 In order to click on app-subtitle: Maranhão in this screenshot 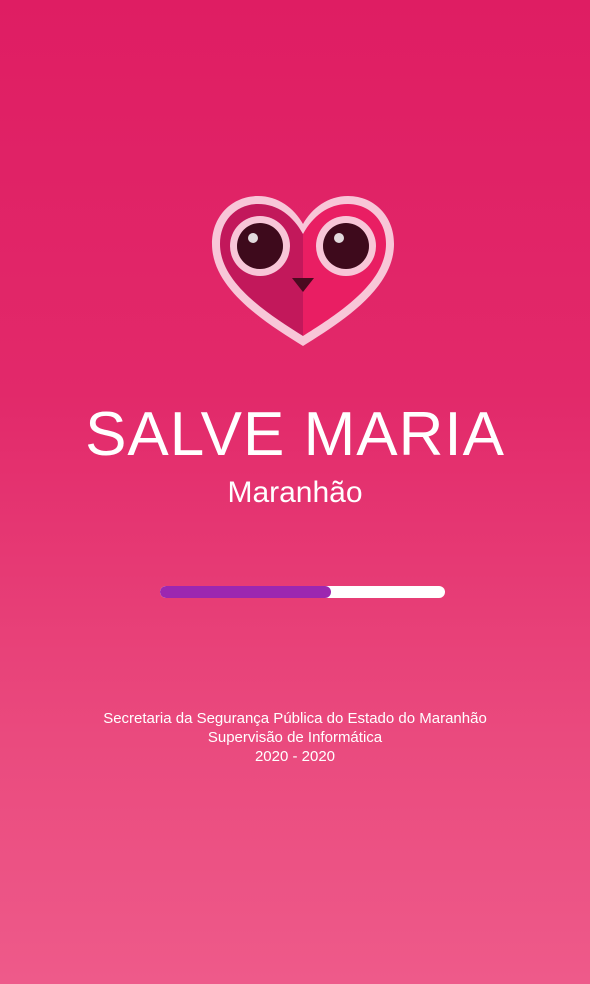, I will do `click(295, 492)`.